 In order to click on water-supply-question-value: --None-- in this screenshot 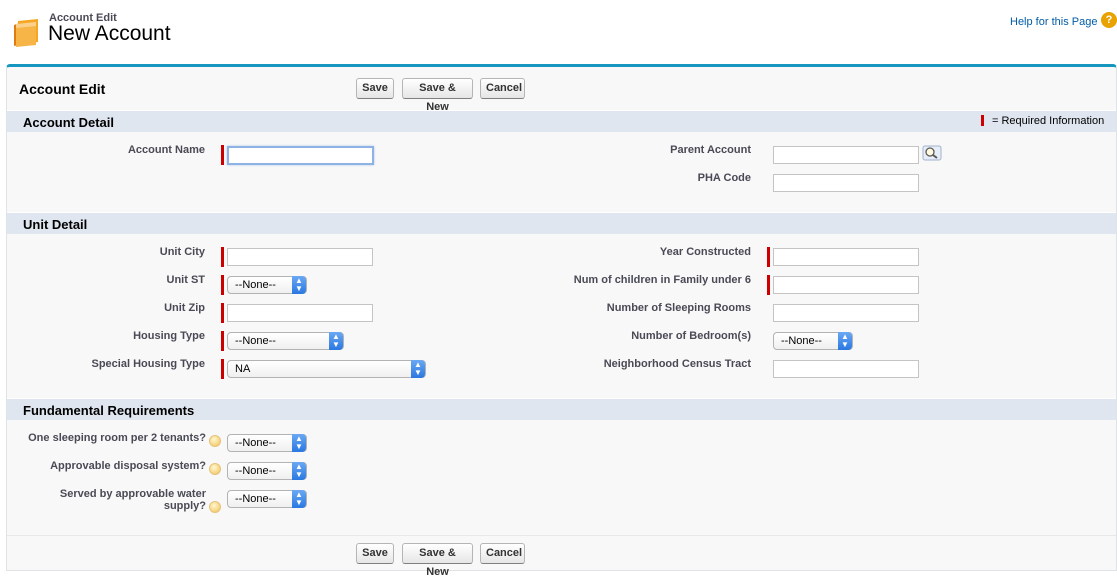, I will do `click(255, 499)`.